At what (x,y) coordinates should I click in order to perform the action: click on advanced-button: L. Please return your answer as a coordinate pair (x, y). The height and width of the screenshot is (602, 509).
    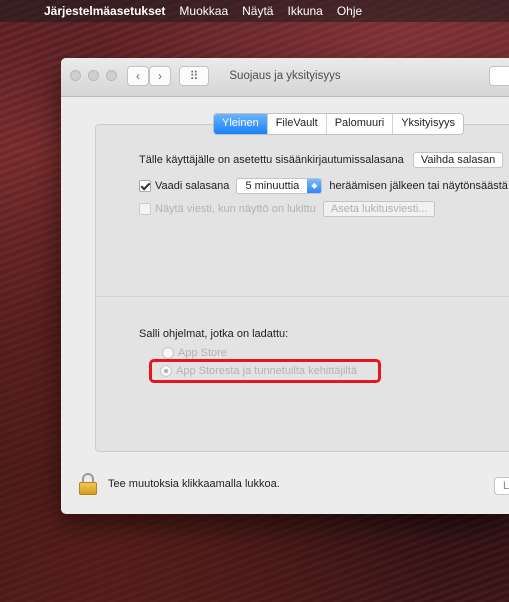
    Looking at the image, I should click on (501, 486).